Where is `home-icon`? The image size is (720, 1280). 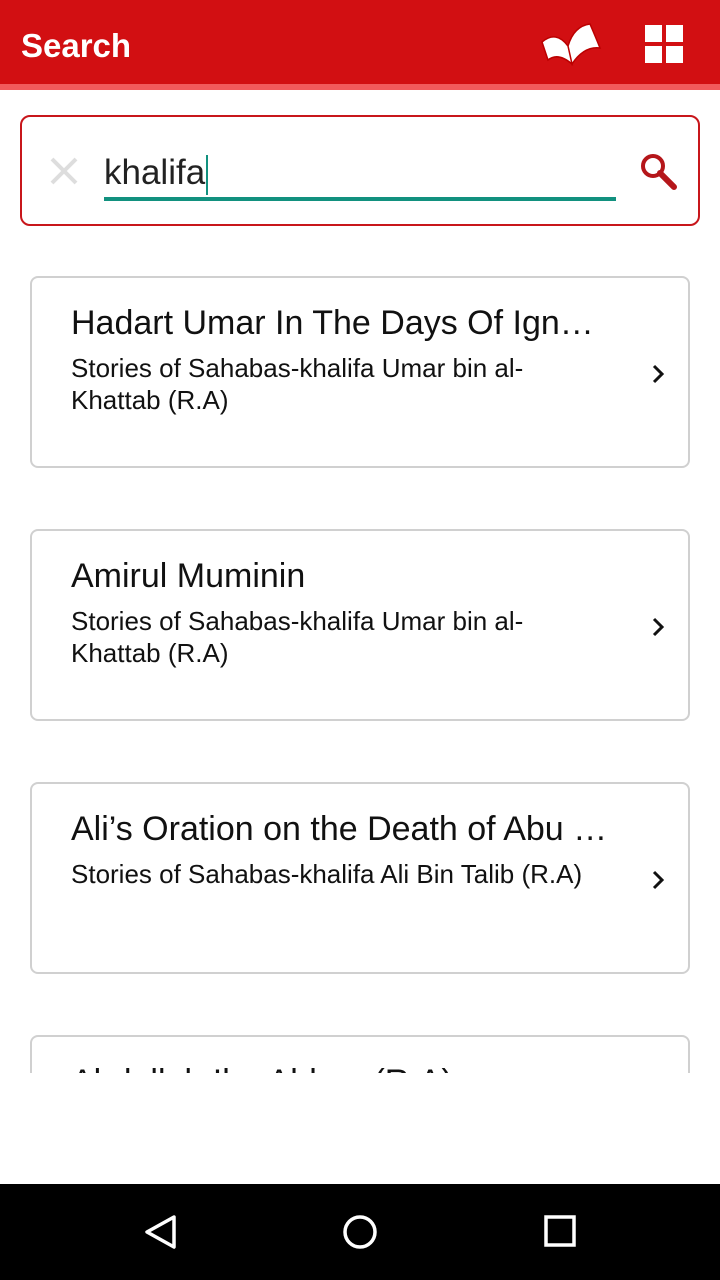 home-icon is located at coordinates (360, 1232).